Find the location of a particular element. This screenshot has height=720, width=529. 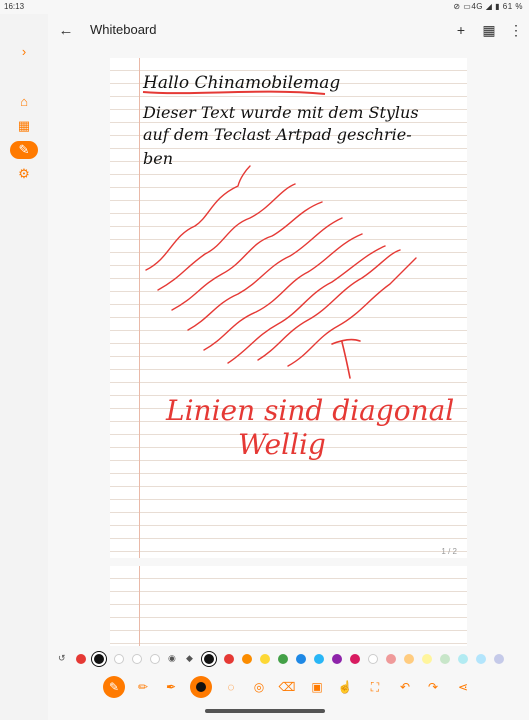

handwriting-line-3: auf dem Teclast Artpad geschrie- is located at coordinates (277, 134).